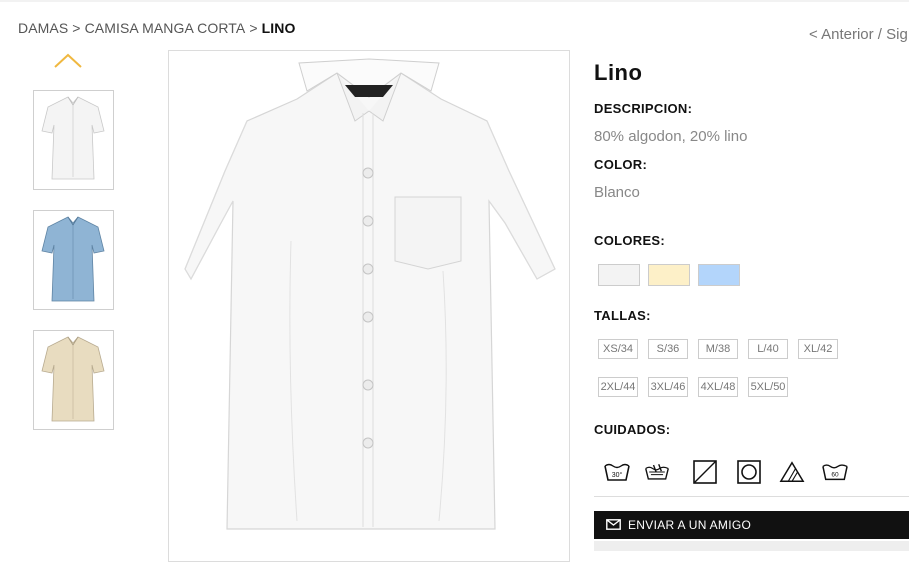 Image resolution: width=909 pixels, height=566 pixels. What do you see at coordinates (718, 387) in the screenshot?
I see `size-option: 4XL/48` at bounding box center [718, 387].